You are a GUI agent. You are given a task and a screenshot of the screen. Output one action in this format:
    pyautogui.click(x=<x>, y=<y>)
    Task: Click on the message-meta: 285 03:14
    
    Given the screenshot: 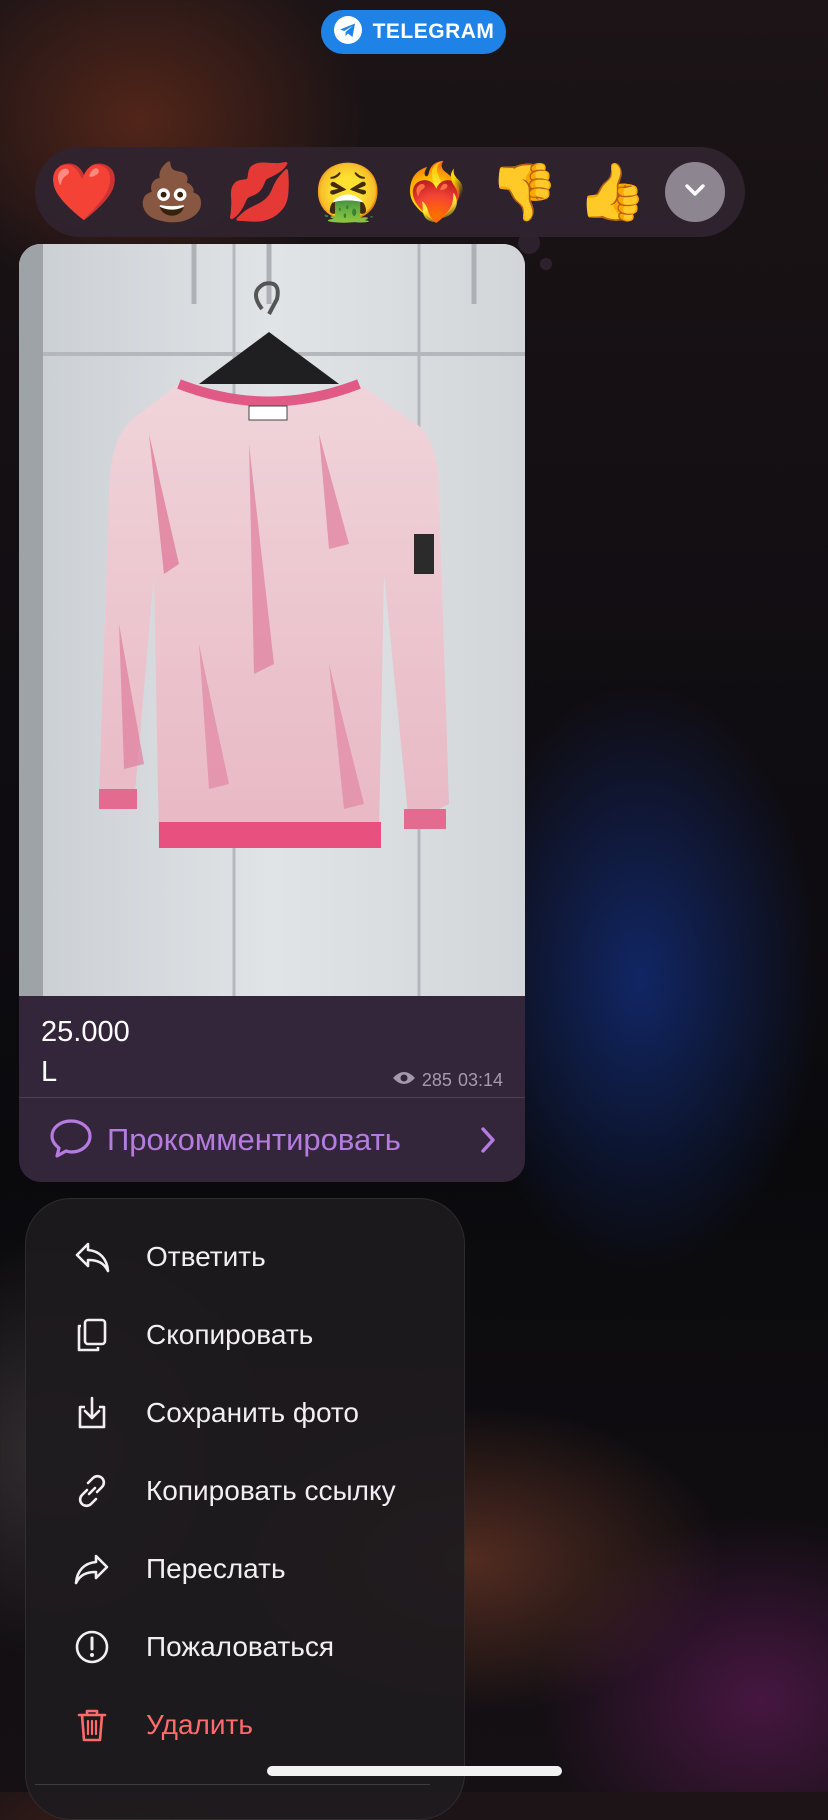 What is the action you would take?
    pyautogui.click(x=447, y=1080)
    